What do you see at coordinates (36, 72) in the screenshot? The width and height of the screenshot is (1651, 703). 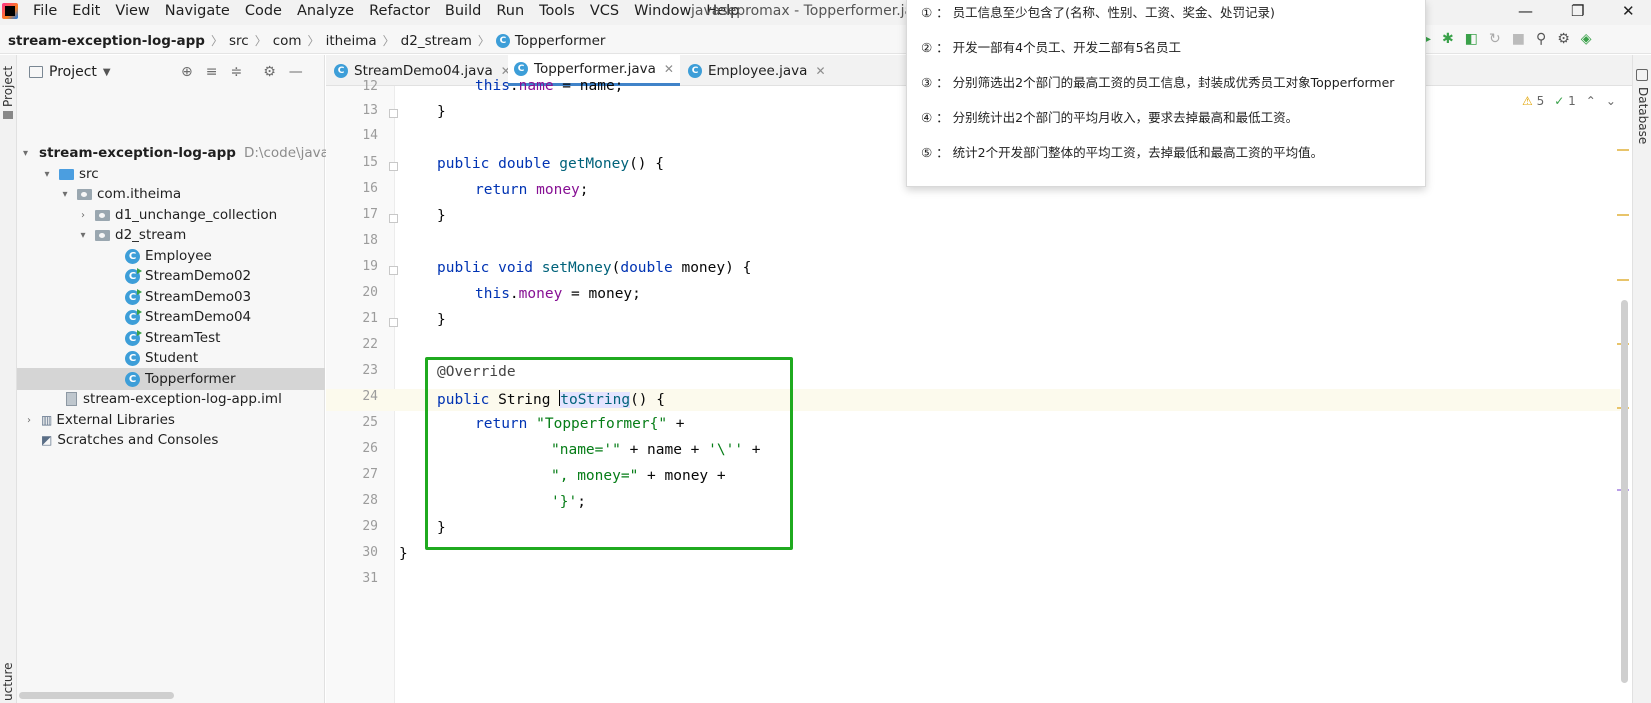 I see `project-icon` at bounding box center [36, 72].